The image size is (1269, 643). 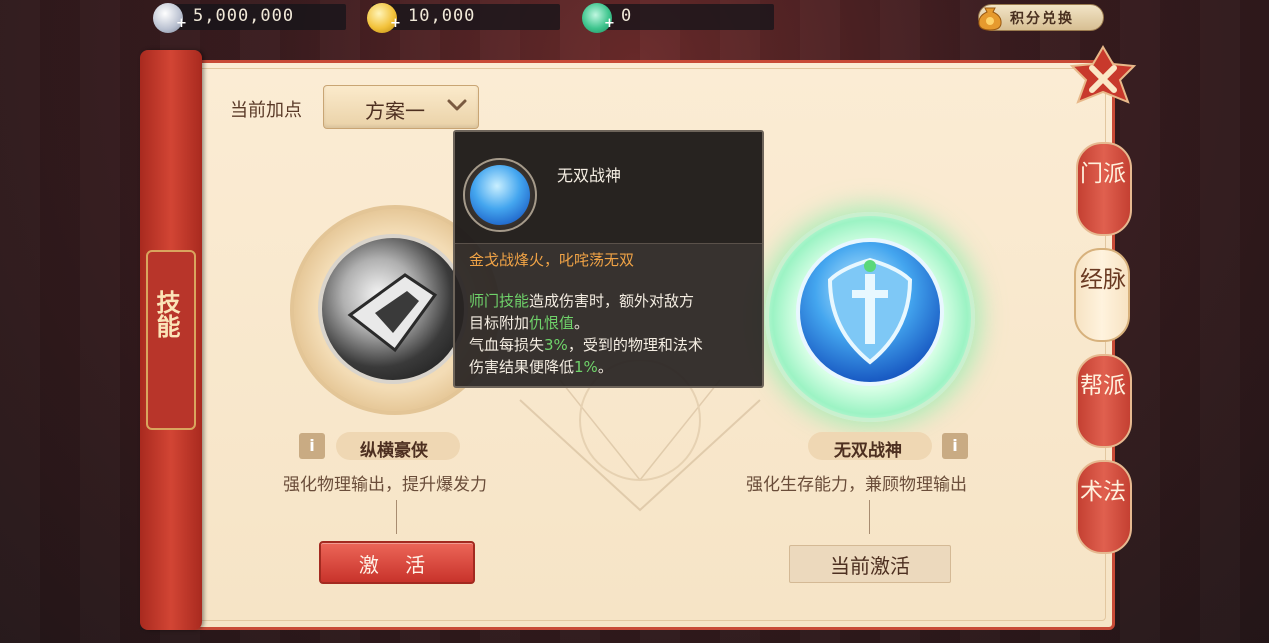 What do you see at coordinates (682, 17) in the screenshot?
I see `jade-currency-box` at bounding box center [682, 17].